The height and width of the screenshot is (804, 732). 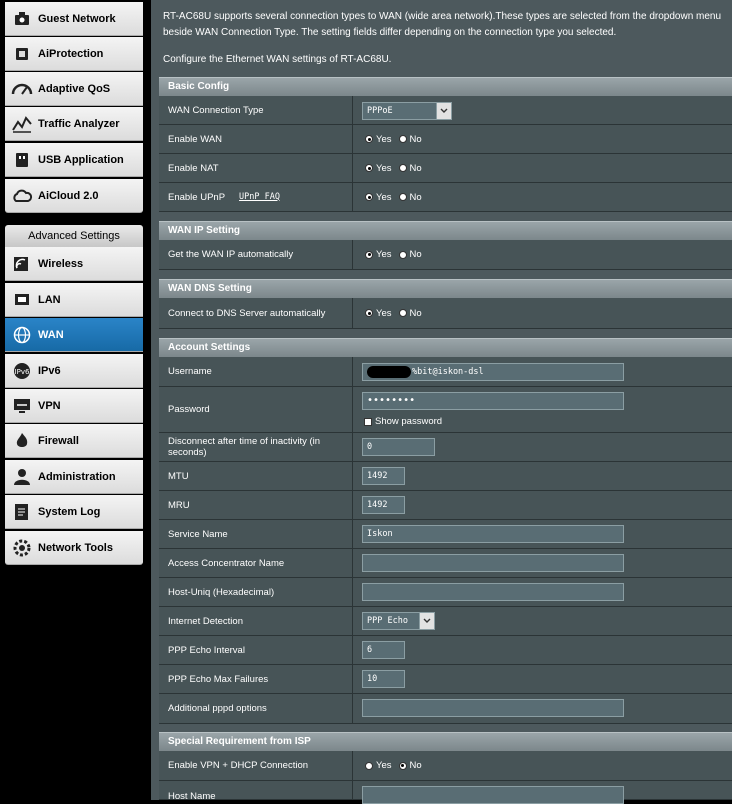 What do you see at coordinates (256, 679) in the screenshot?
I see `ppp-echo-max-failures-label: PPP Echo Max Failures` at bounding box center [256, 679].